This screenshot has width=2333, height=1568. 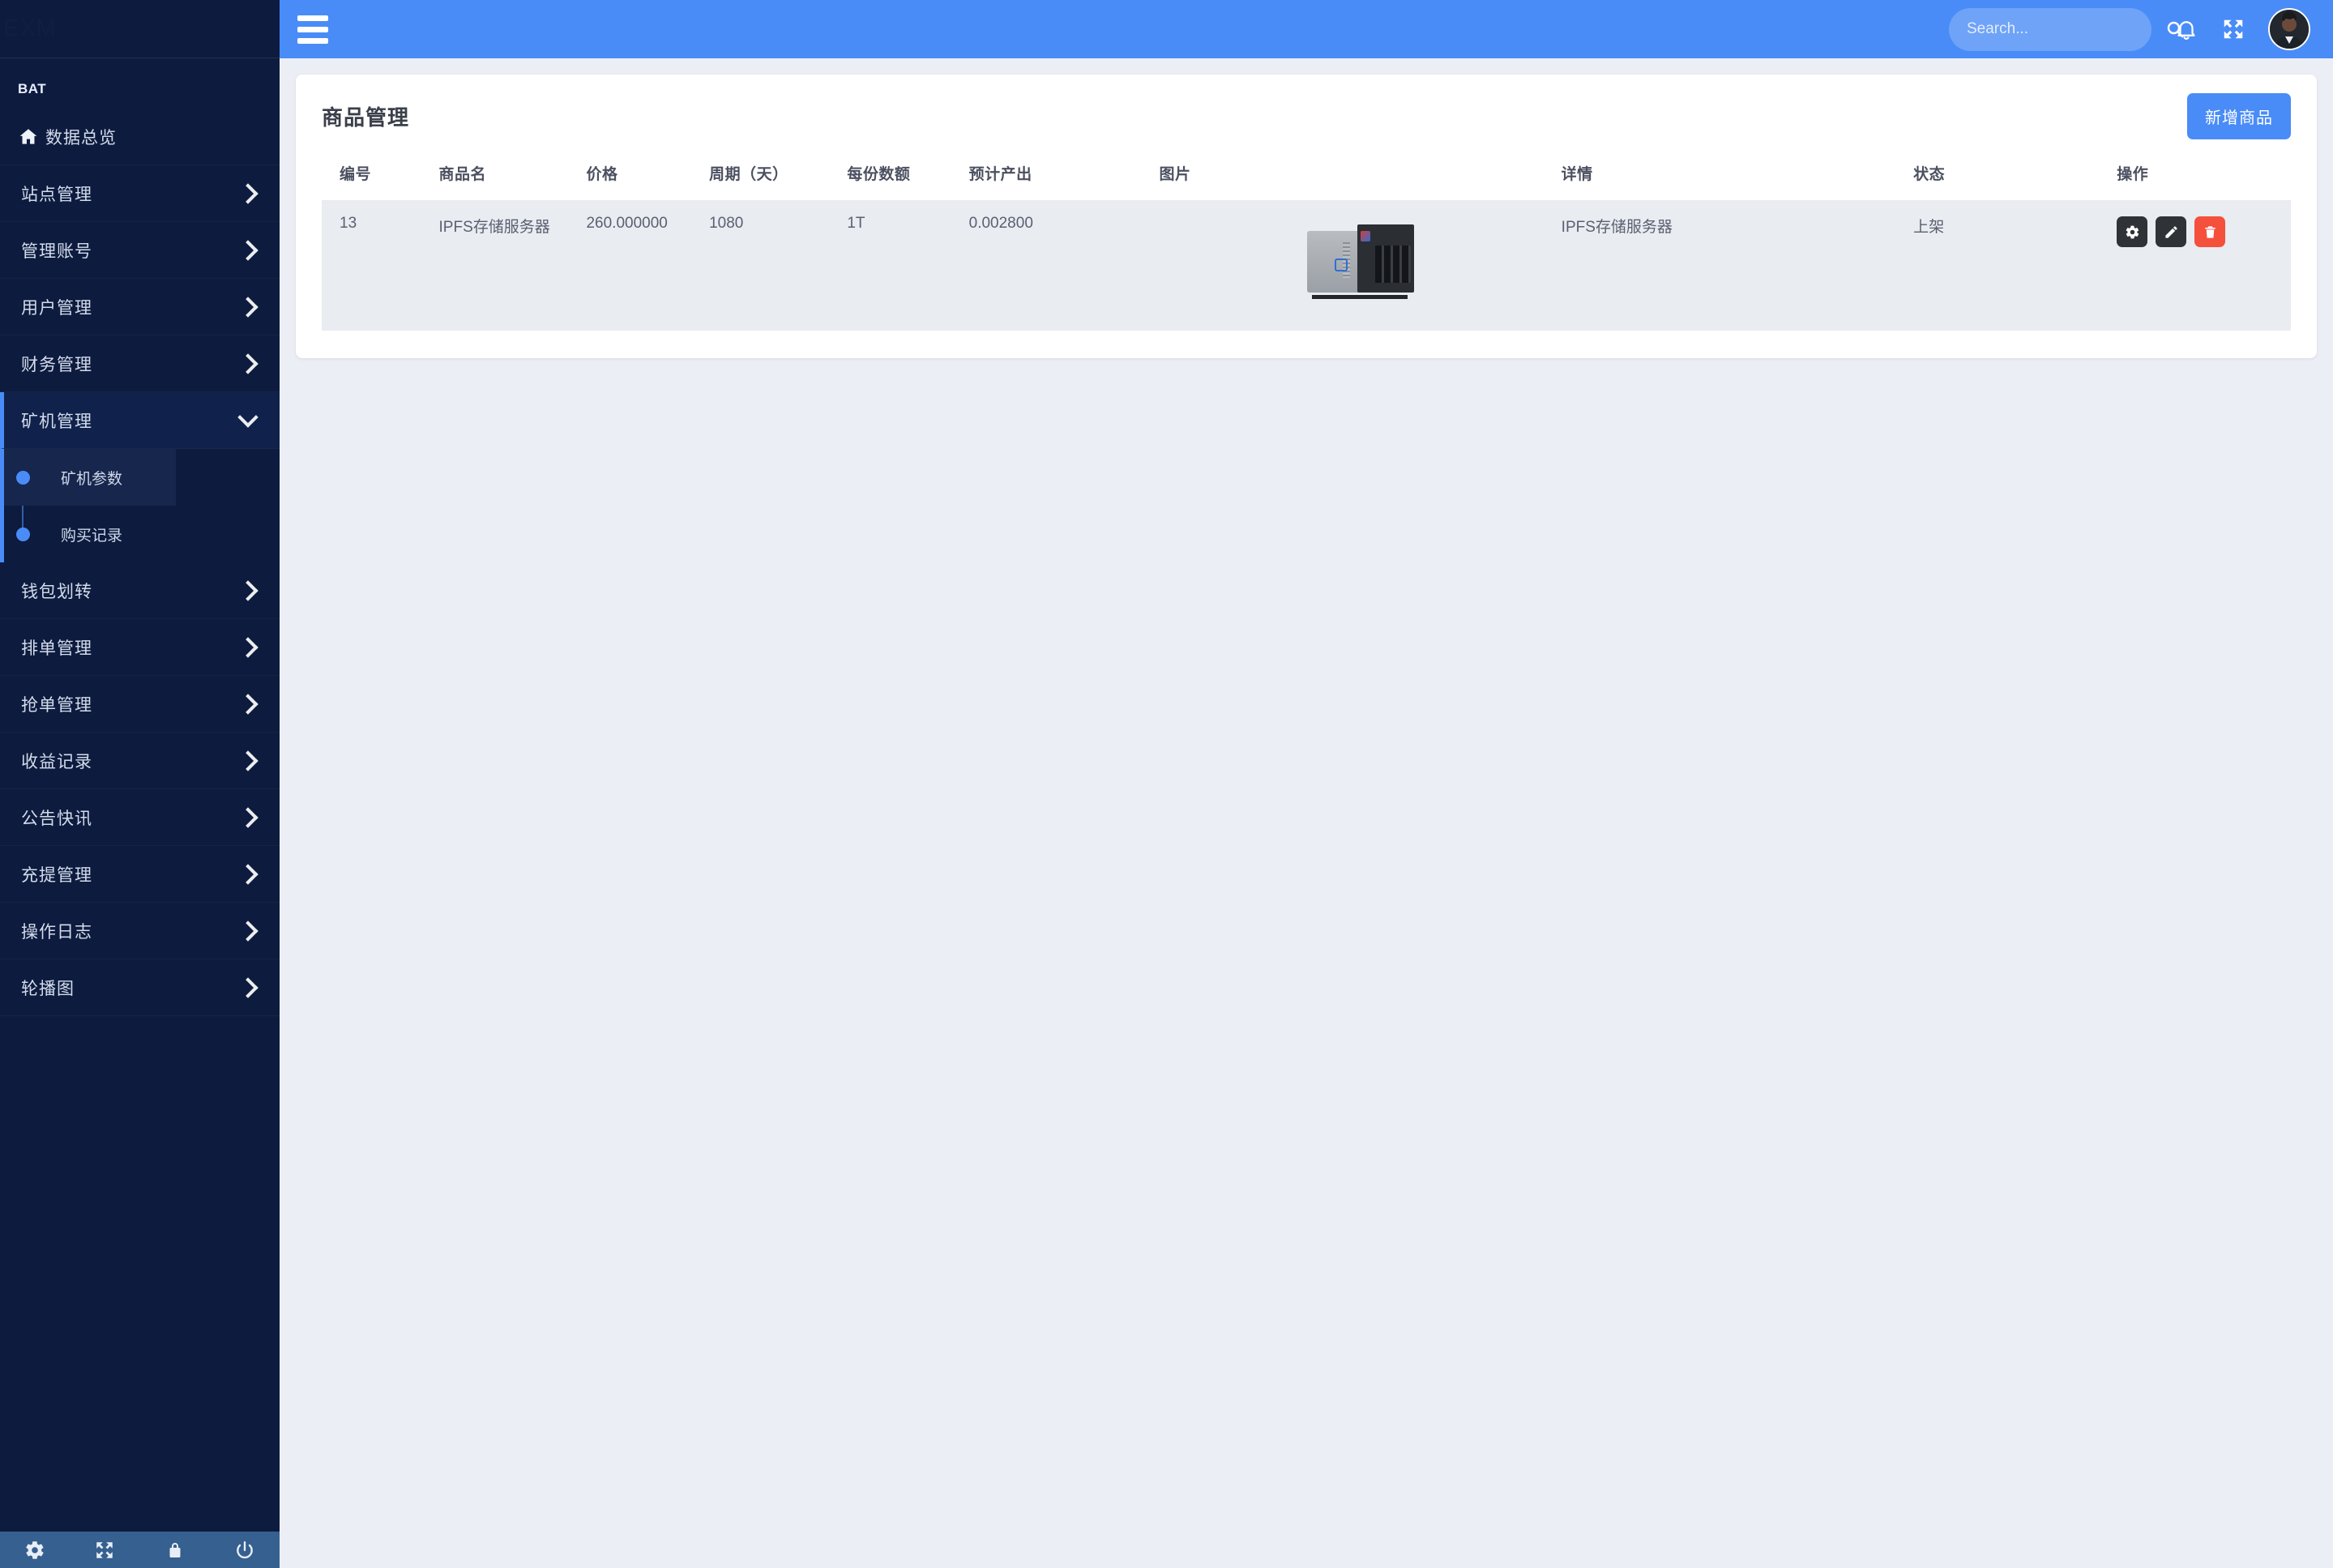 I want to click on cell-id: 13, so click(x=380, y=266).